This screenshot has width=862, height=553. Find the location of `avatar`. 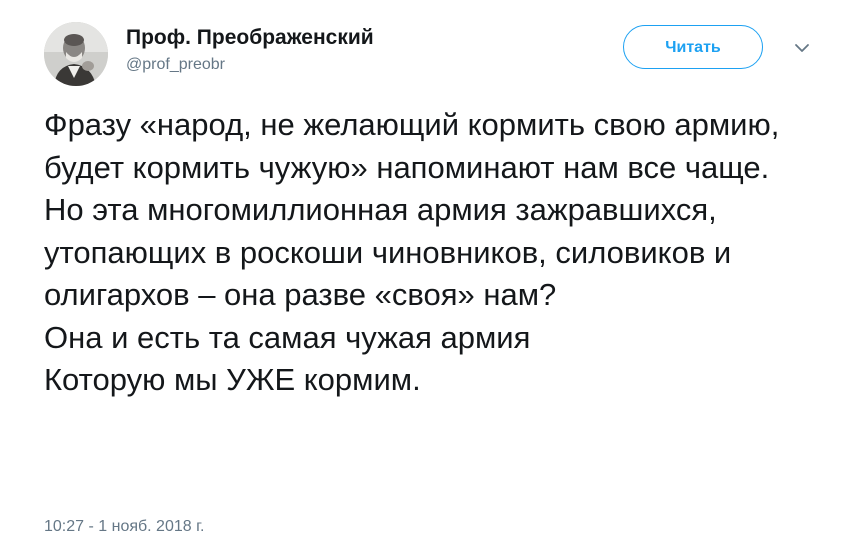

avatar is located at coordinates (76, 54).